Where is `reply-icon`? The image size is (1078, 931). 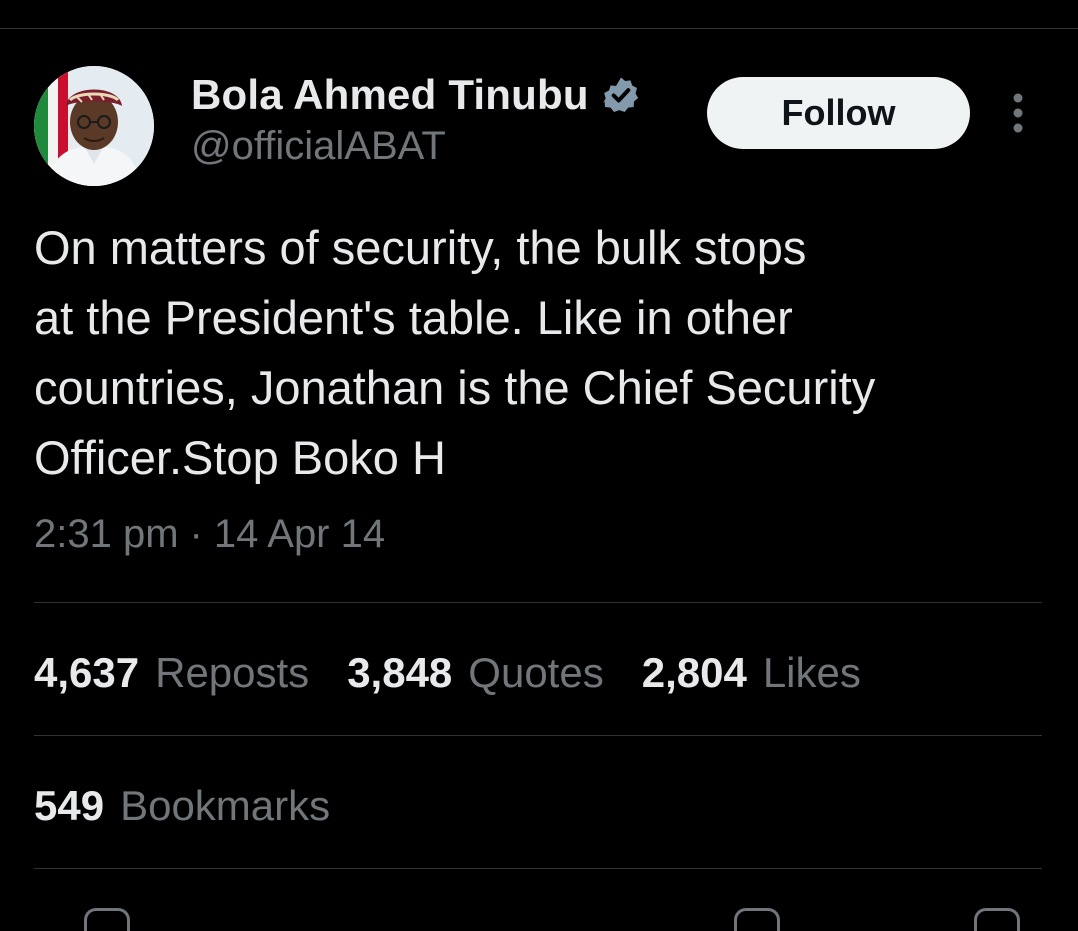
reply-icon is located at coordinates (107, 919).